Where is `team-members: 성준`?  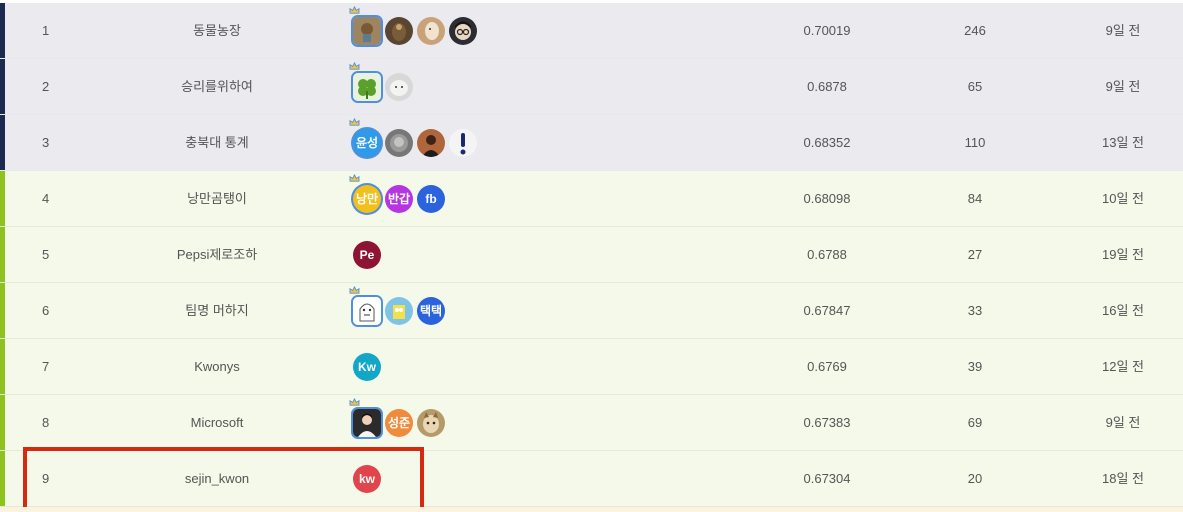
team-members: 성준 is located at coordinates (399, 417).